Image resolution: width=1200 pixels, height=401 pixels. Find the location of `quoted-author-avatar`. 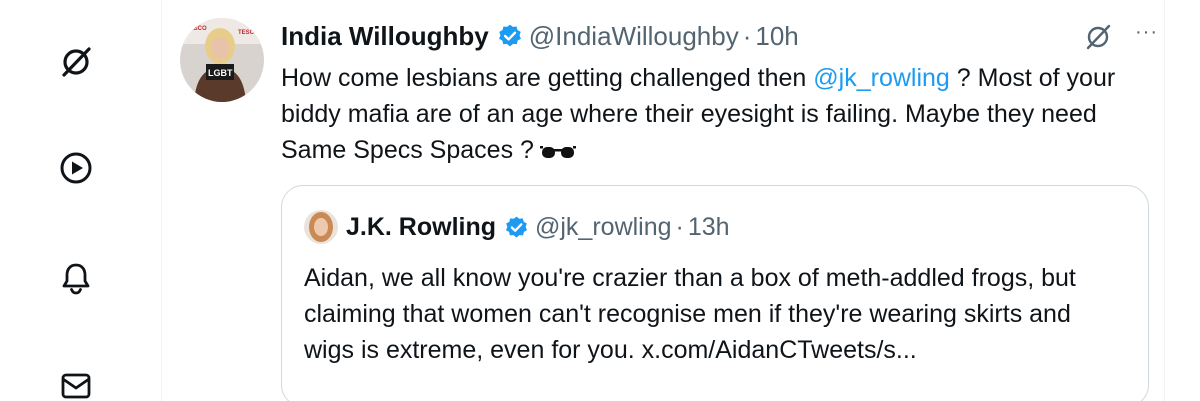

quoted-author-avatar is located at coordinates (321, 227).